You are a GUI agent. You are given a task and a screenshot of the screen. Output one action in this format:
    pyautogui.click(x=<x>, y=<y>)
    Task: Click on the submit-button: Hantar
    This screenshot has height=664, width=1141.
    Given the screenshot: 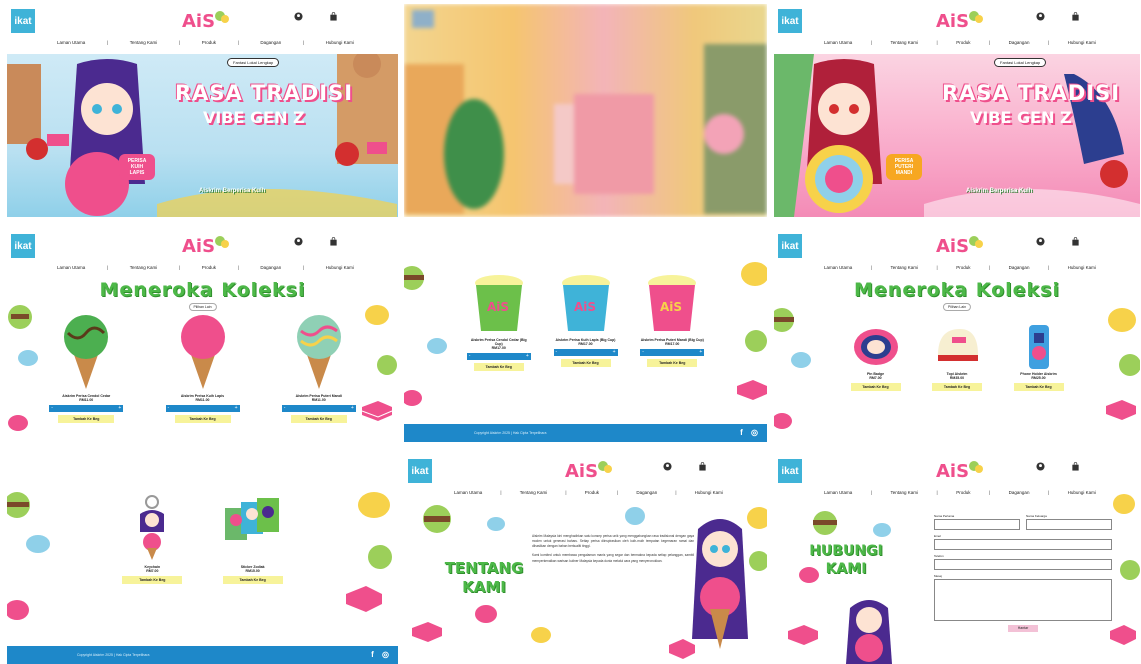 What is the action you would take?
    pyautogui.click(x=1023, y=628)
    